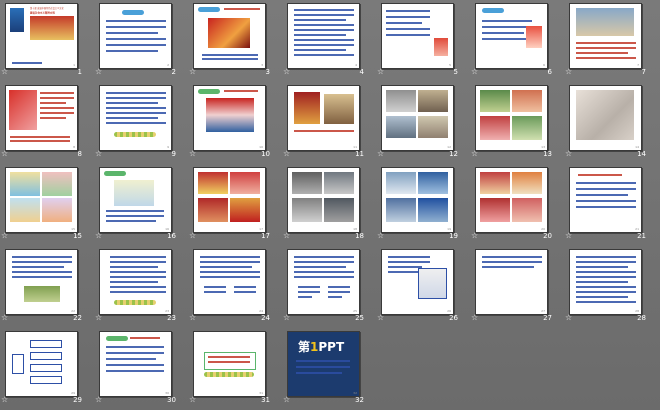  I want to click on slide-thumbnail-cell: 16 ☆ 16, so click(141, 205).